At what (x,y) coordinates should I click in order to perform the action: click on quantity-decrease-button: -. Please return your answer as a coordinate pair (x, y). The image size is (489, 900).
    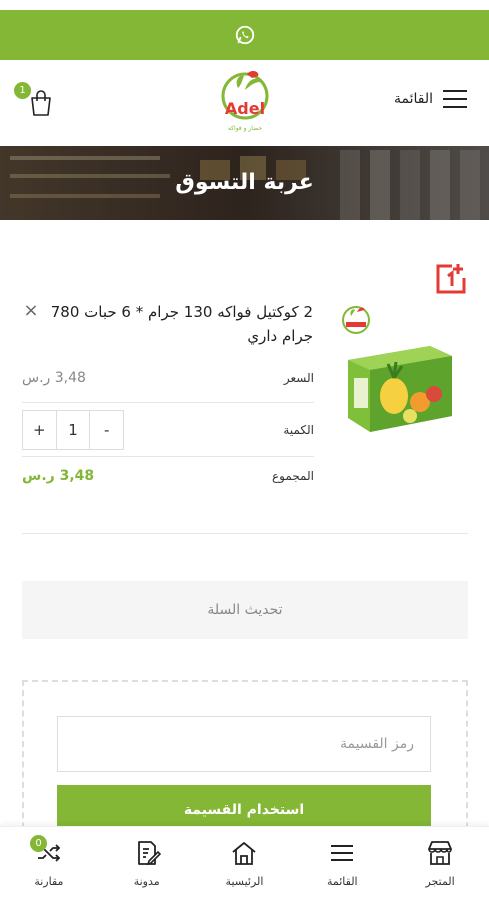
    Looking at the image, I should click on (106, 430).